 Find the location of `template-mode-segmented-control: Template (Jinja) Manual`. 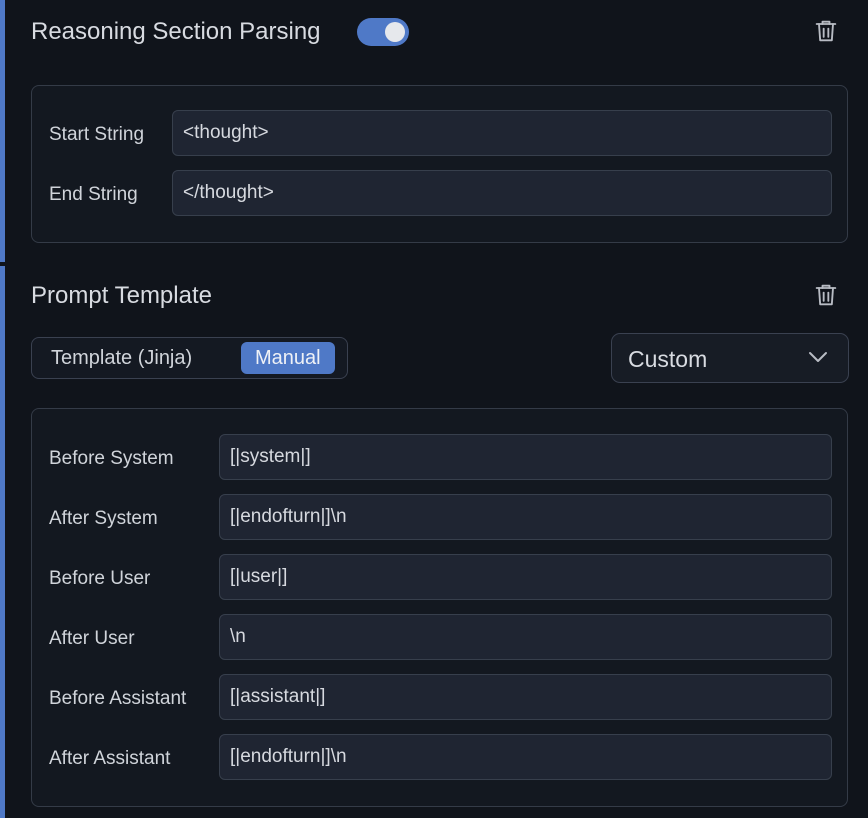

template-mode-segmented-control: Template (Jinja) Manual is located at coordinates (189, 358).